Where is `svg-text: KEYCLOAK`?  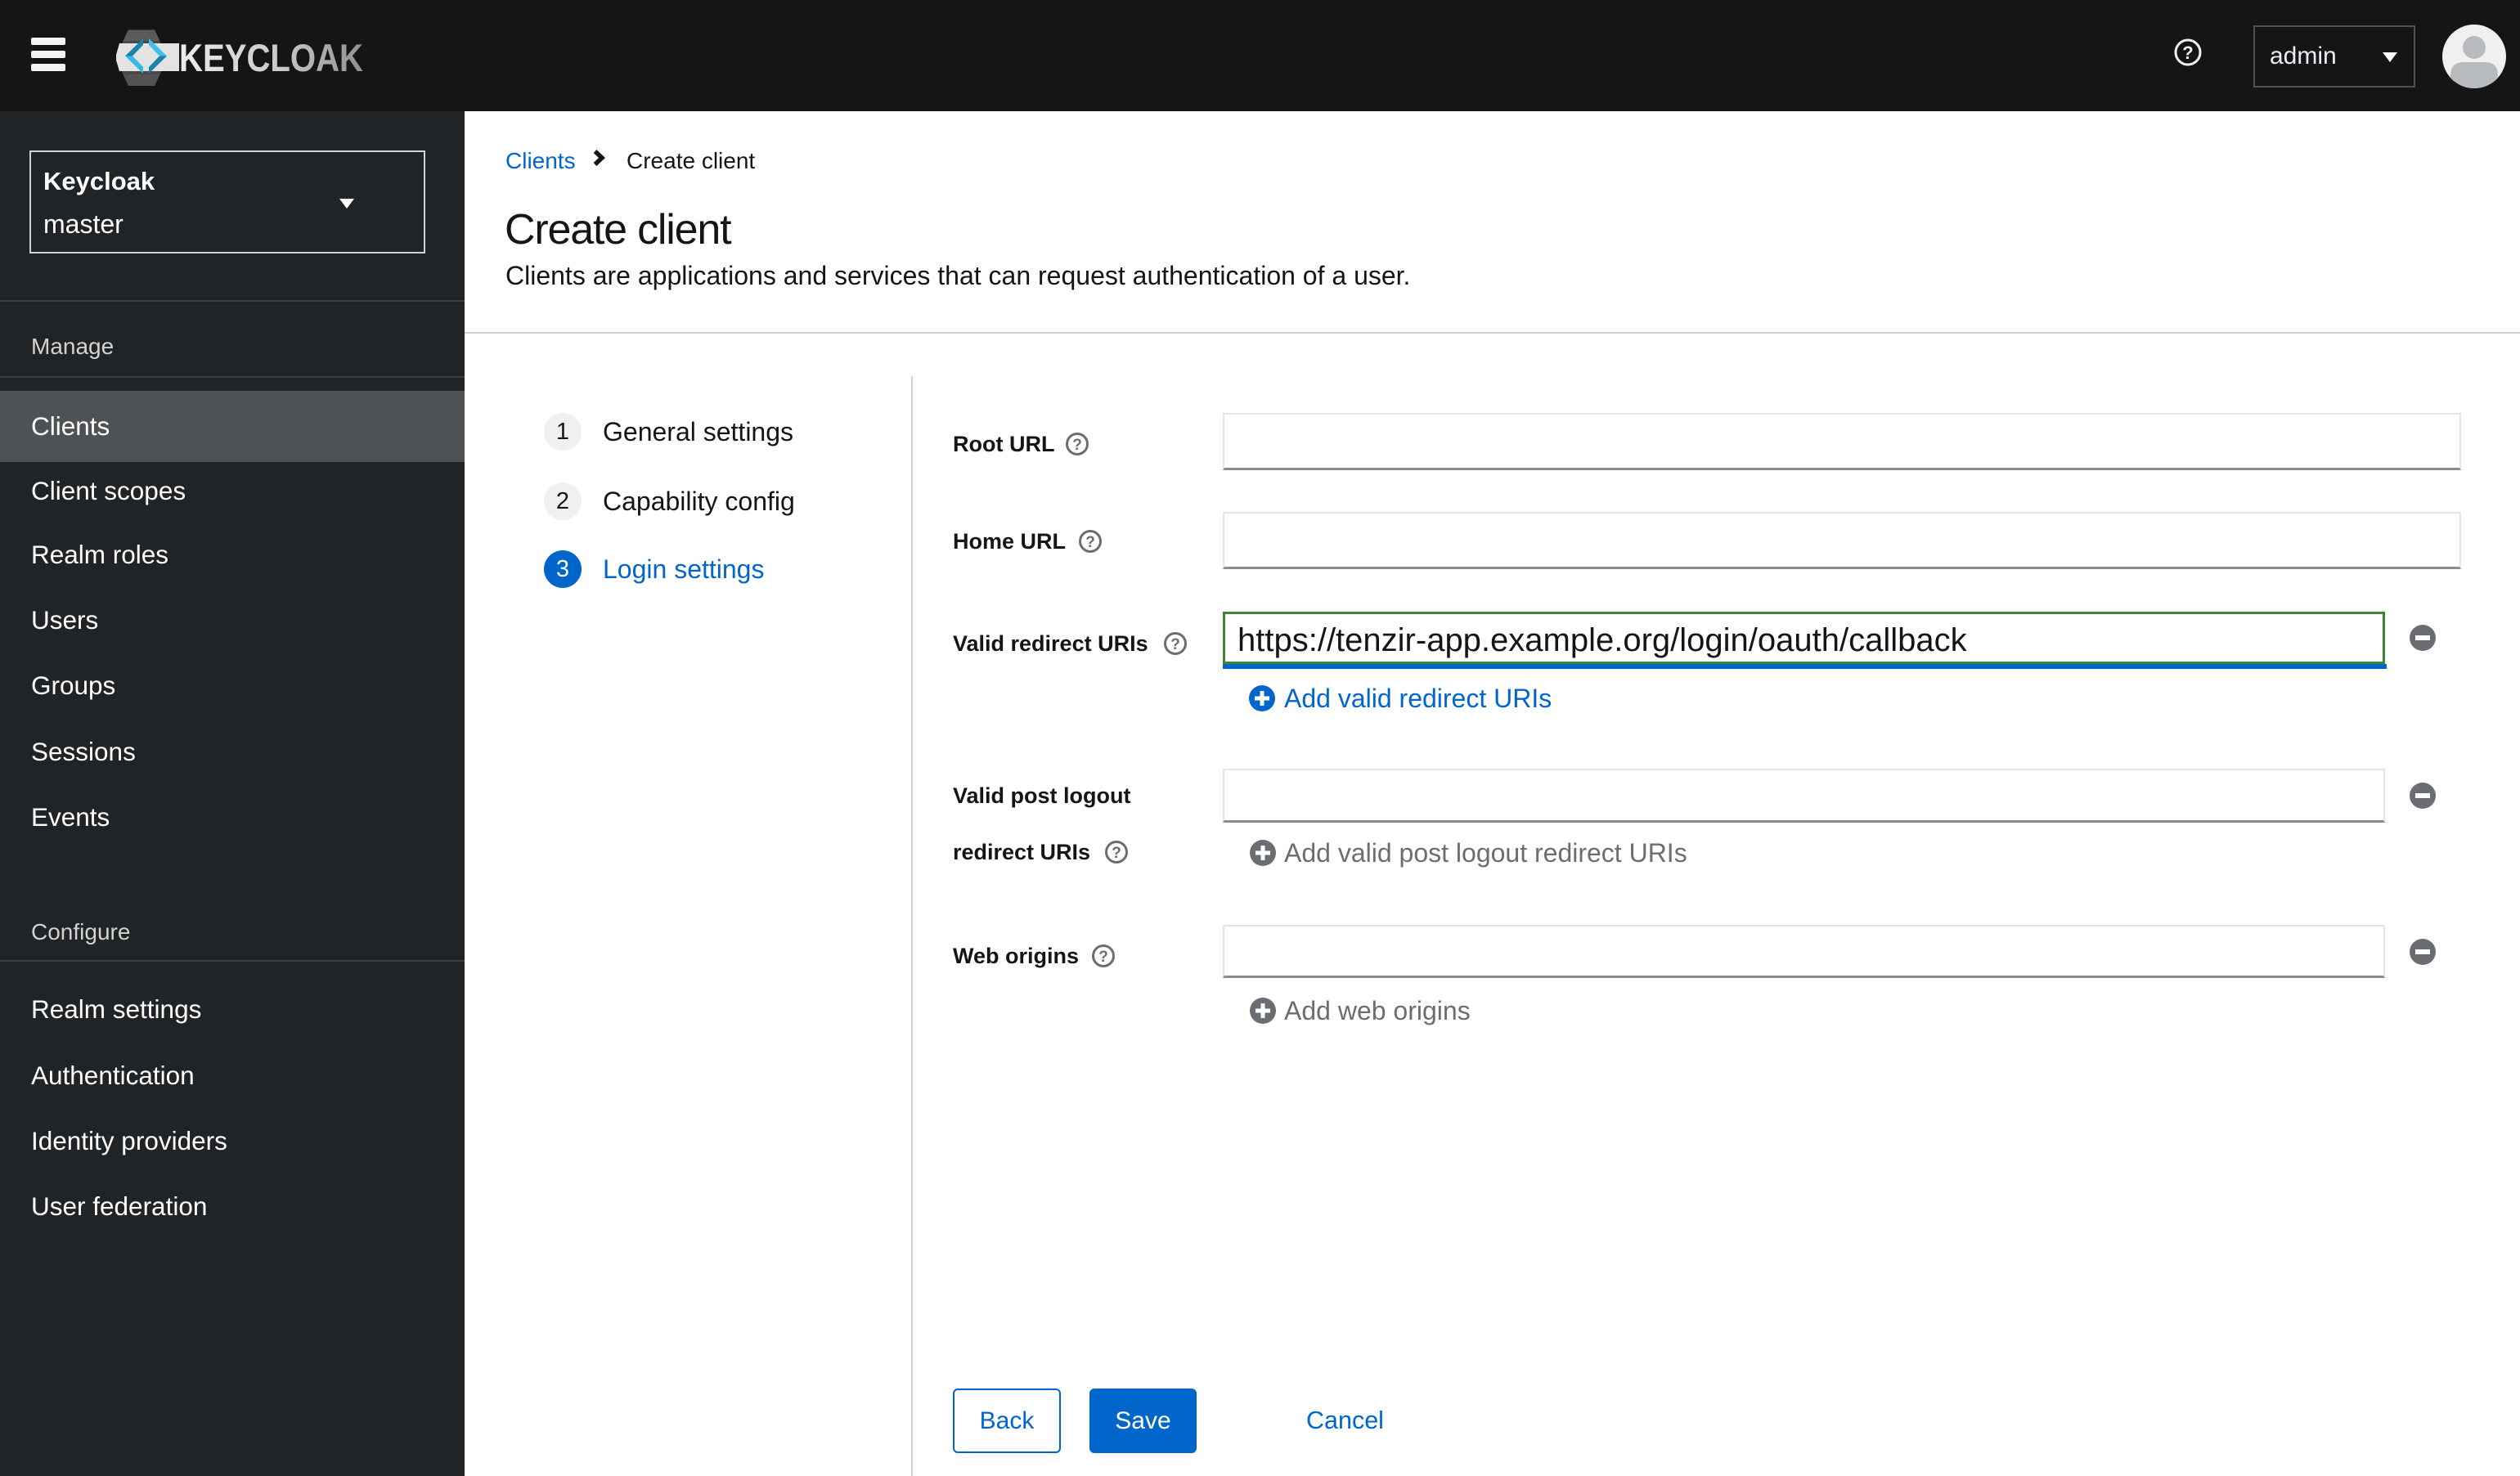
svg-text: KEYCLOAK is located at coordinates (271, 58).